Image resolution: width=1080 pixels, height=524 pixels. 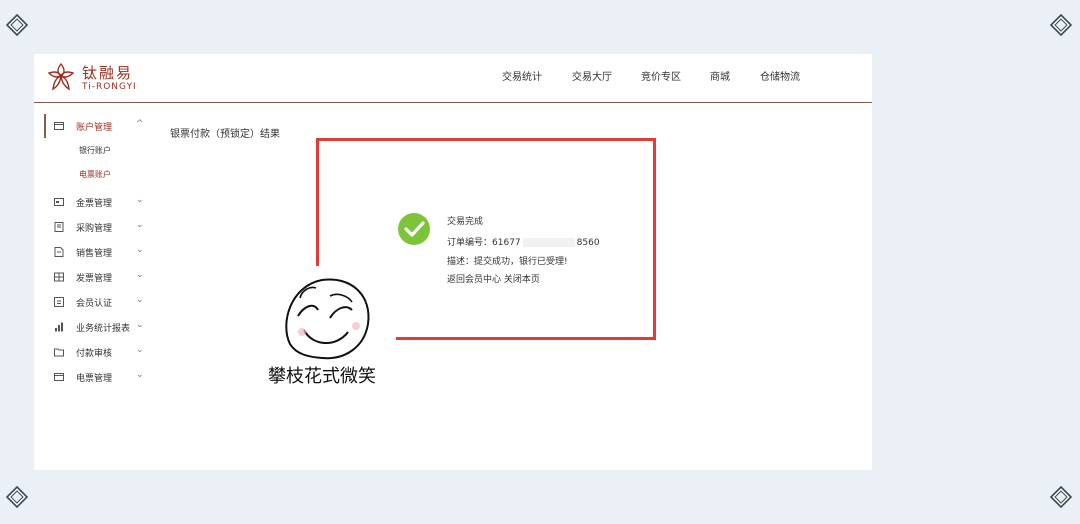 What do you see at coordinates (45, 126) in the screenshot?
I see `active-indicator` at bounding box center [45, 126].